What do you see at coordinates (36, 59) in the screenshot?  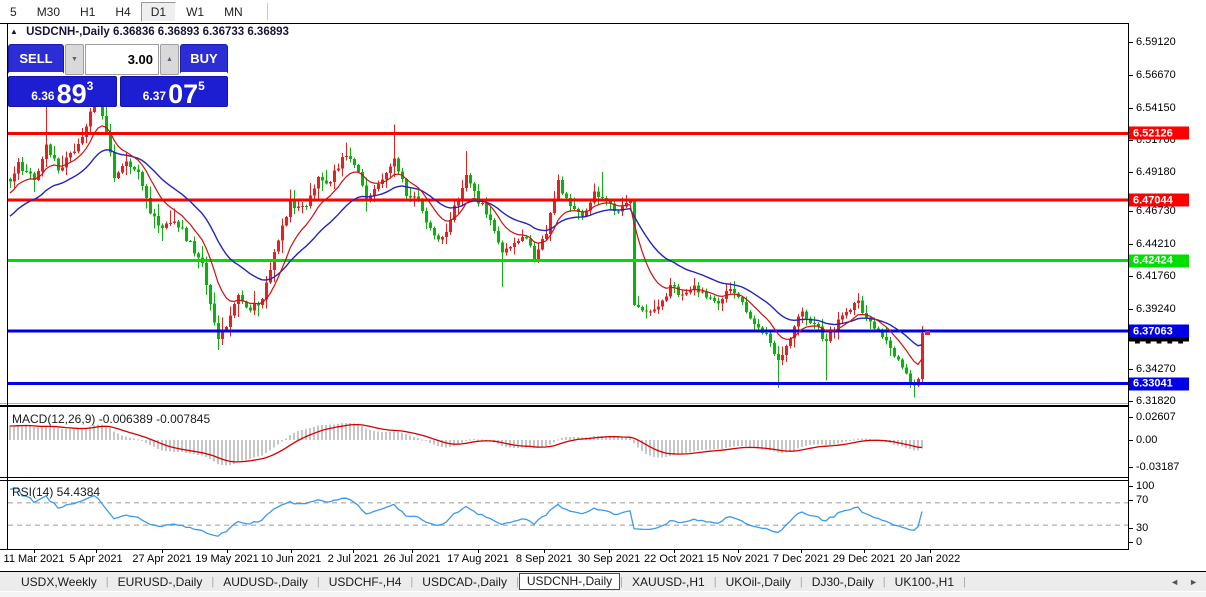 I see `sell-button: SELL` at bounding box center [36, 59].